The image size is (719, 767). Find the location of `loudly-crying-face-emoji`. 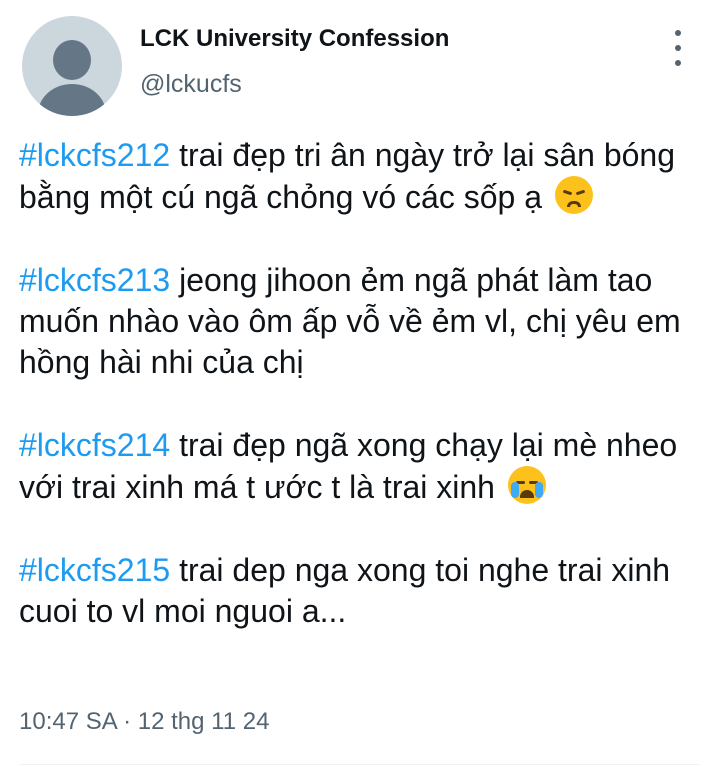

loudly-crying-face-emoji is located at coordinates (526, 485).